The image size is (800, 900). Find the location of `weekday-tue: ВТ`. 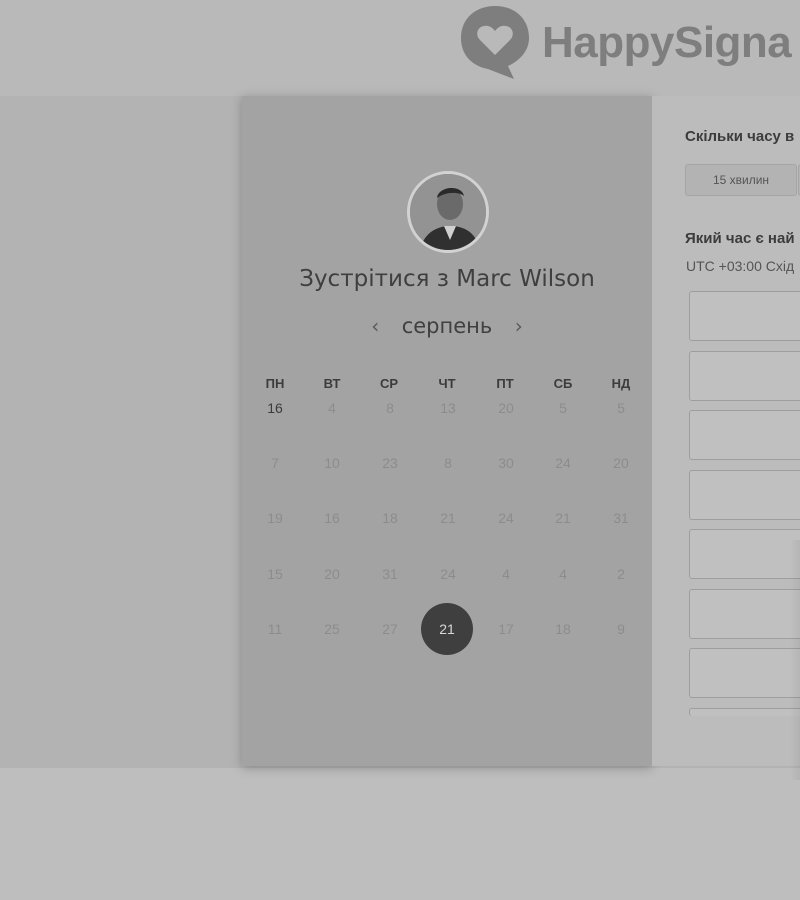

weekday-tue: ВТ is located at coordinates (332, 383).